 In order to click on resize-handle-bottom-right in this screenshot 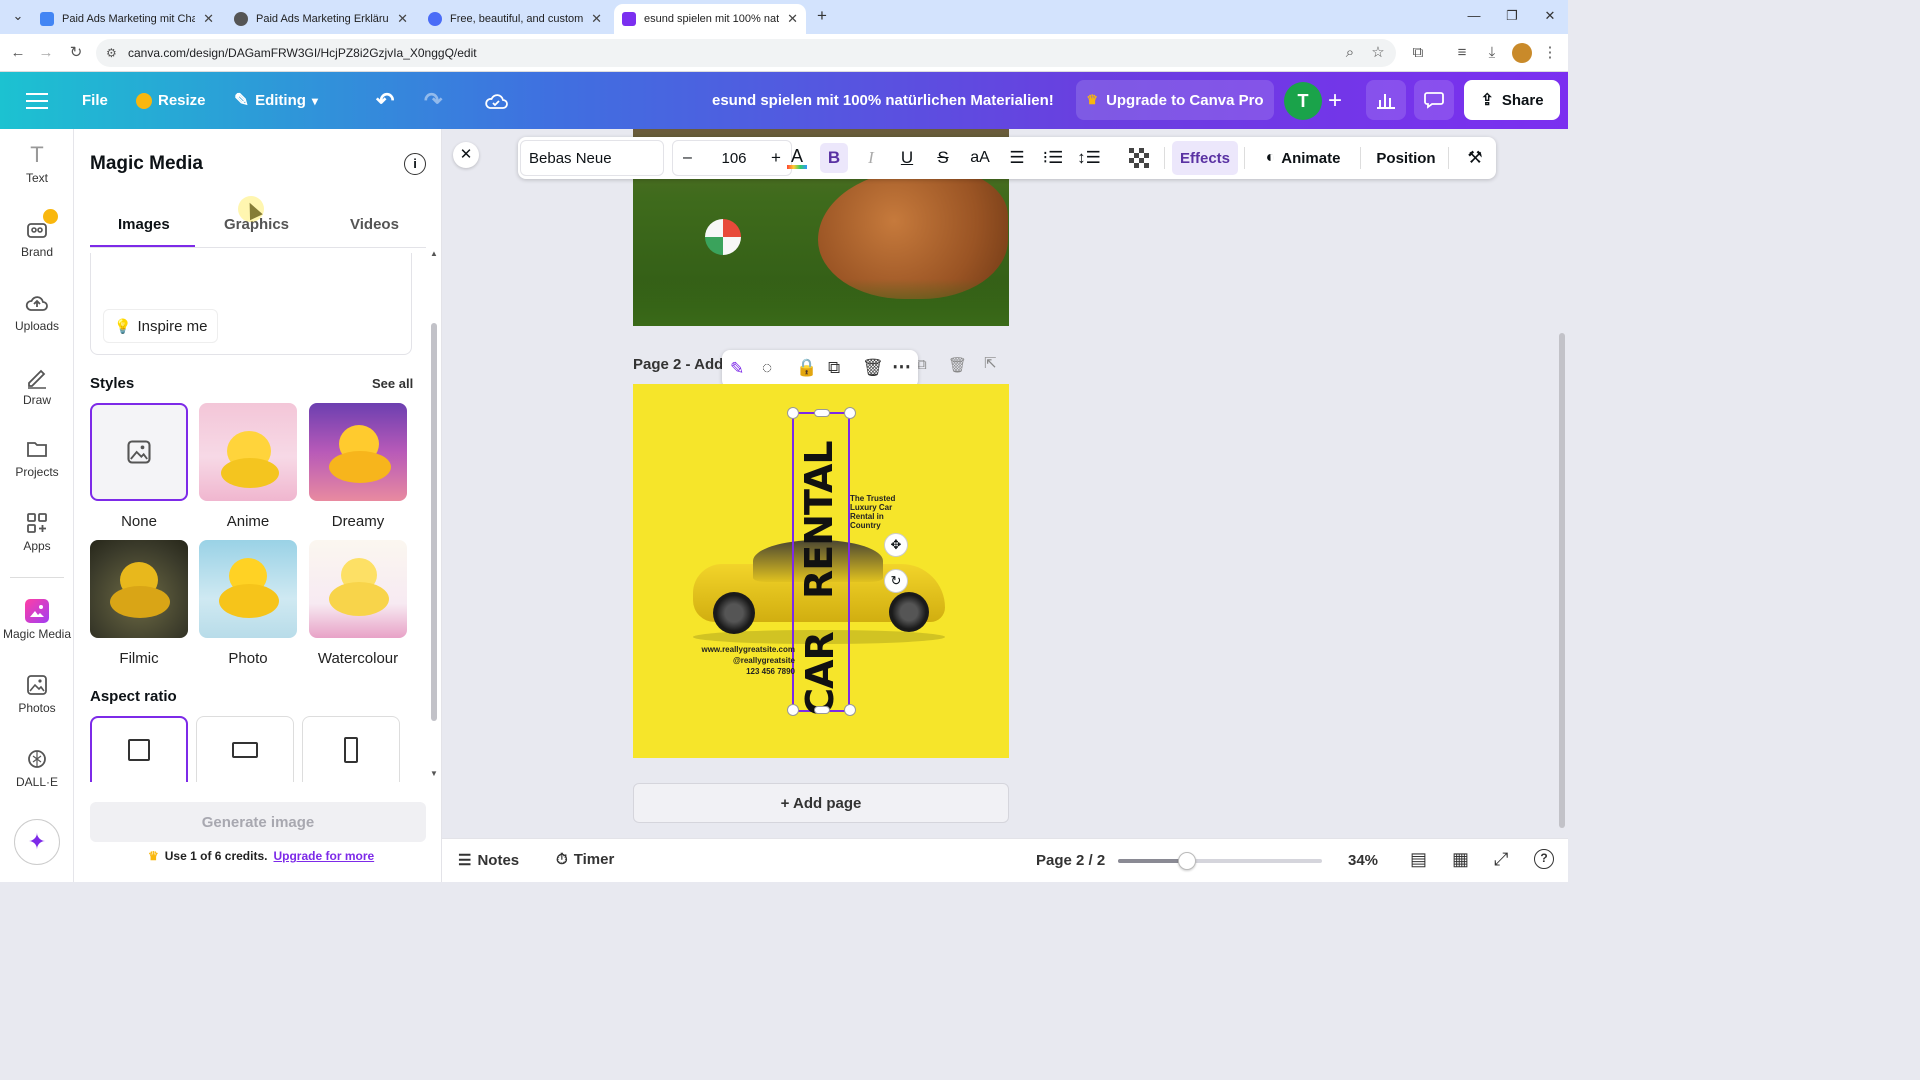, I will do `click(850, 710)`.